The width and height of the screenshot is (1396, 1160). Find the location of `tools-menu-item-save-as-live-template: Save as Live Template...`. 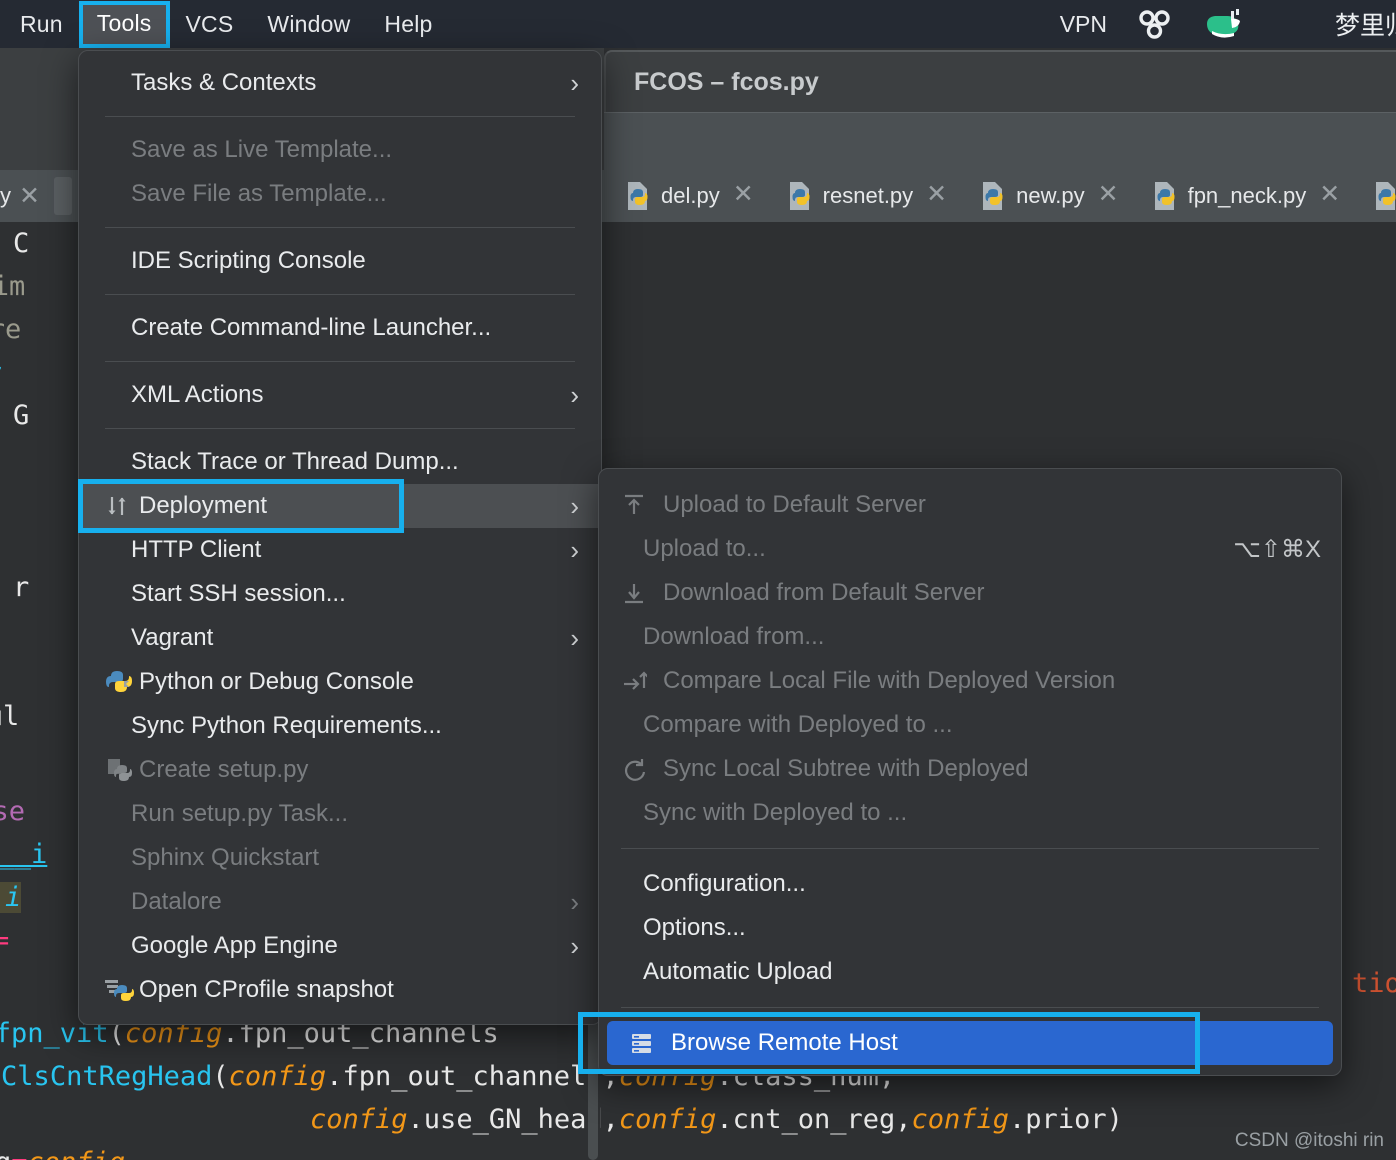

tools-menu-item-save-as-live-template: Save as Live Template... is located at coordinates (340, 150).